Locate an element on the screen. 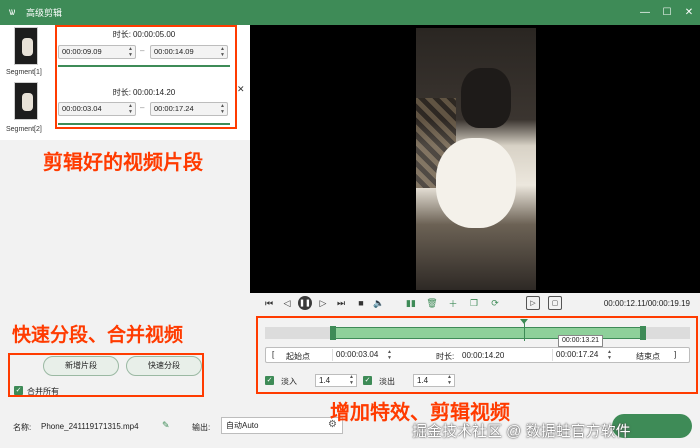 The width and height of the screenshot is (700, 448). maximize-button: ☐ is located at coordinates (667, 12).